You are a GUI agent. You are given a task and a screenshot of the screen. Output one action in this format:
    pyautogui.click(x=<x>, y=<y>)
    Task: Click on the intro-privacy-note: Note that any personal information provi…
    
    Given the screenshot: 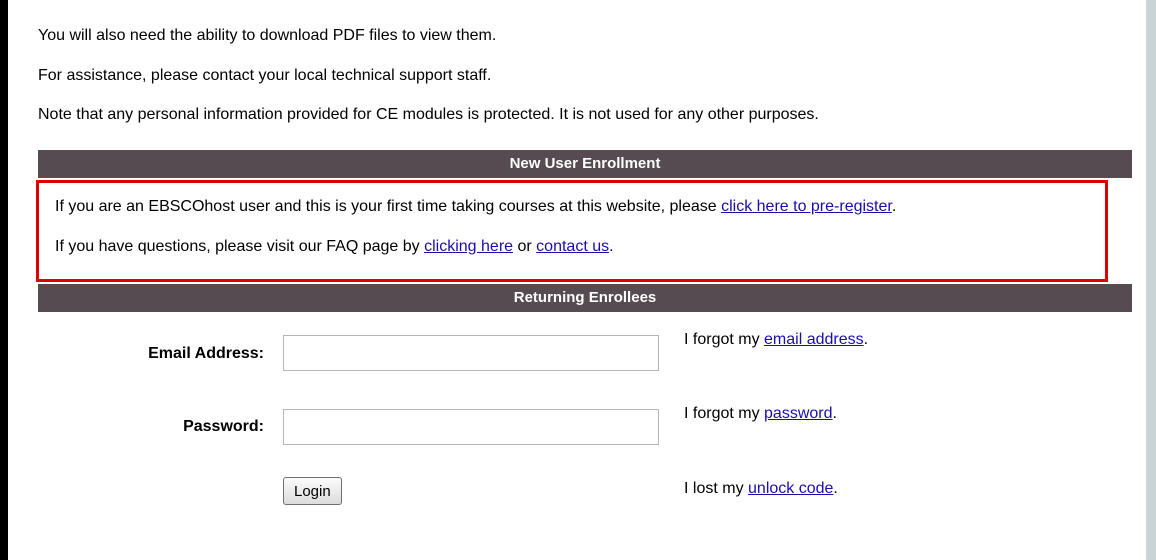 What is the action you would take?
    pyautogui.click(x=428, y=114)
    